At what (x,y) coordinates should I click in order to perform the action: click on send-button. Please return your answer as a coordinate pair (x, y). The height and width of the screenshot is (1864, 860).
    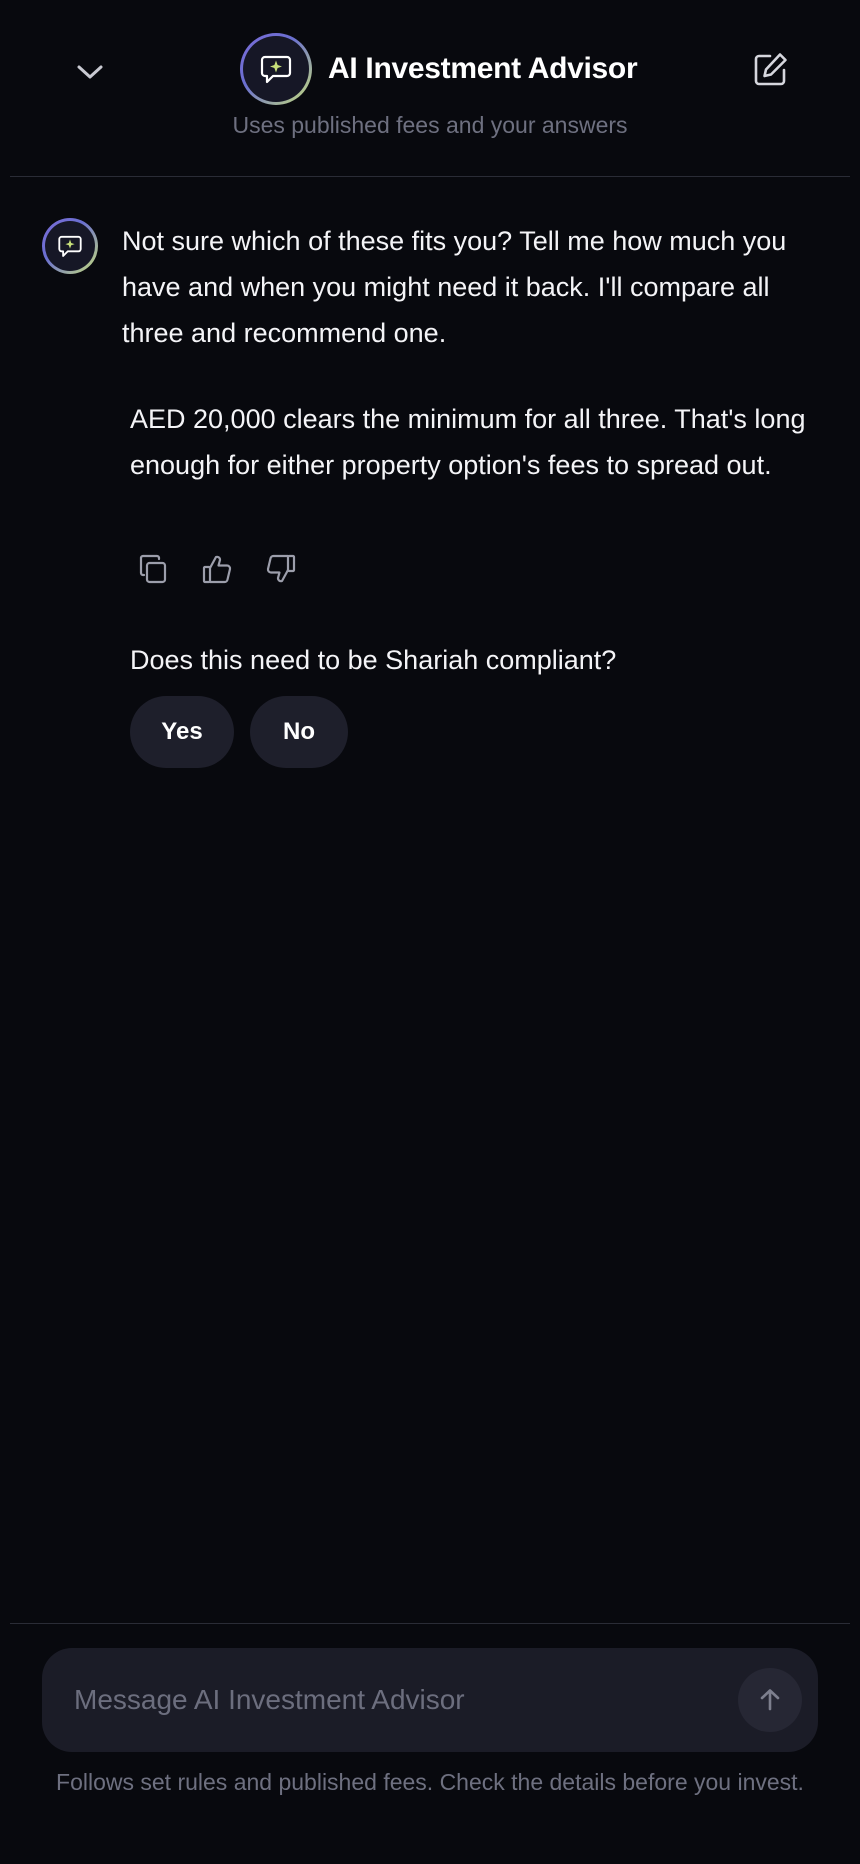
    Looking at the image, I should click on (770, 1700).